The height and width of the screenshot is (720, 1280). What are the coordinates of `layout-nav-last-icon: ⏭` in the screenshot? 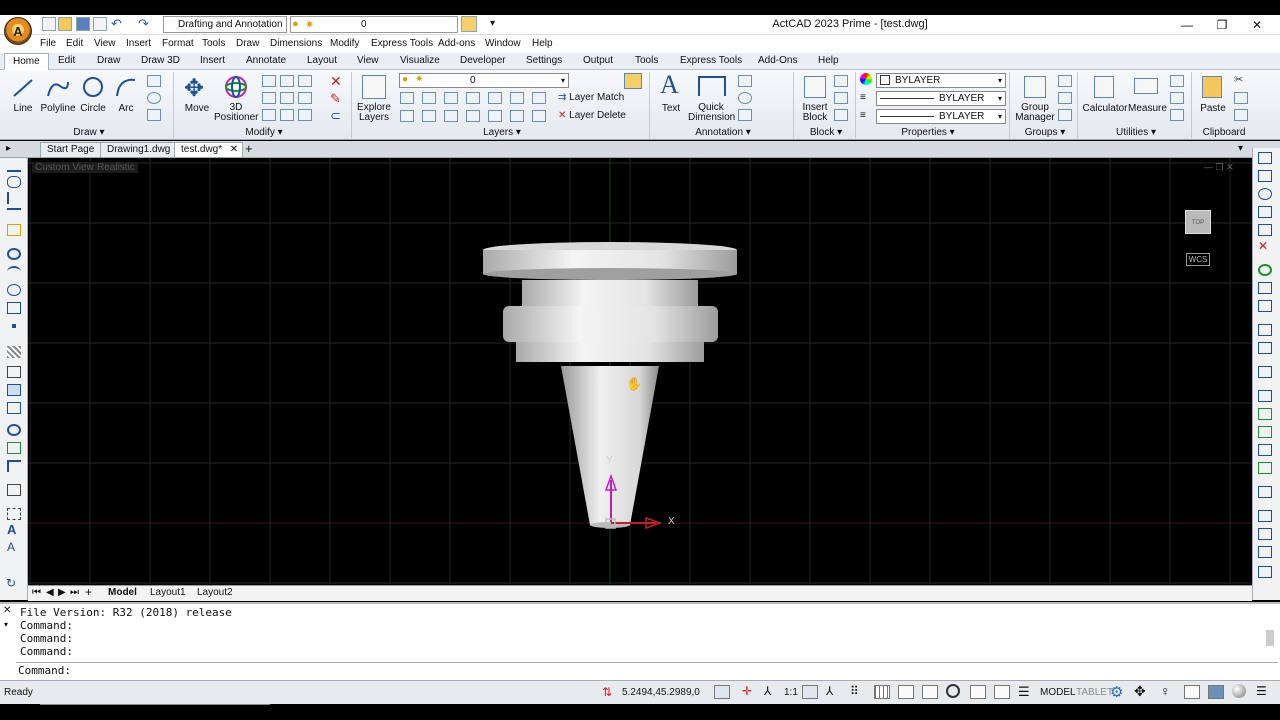 It's located at (74, 592).